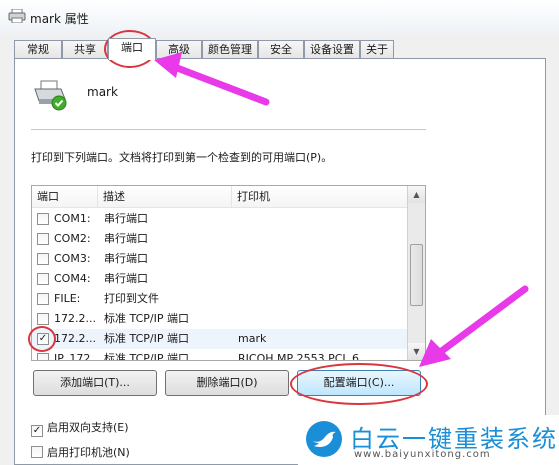 Image resolution: width=559 pixels, height=465 pixels. What do you see at coordinates (72, 218) in the screenshot?
I see `port-name: COM1:` at bounding box center [72, 218].